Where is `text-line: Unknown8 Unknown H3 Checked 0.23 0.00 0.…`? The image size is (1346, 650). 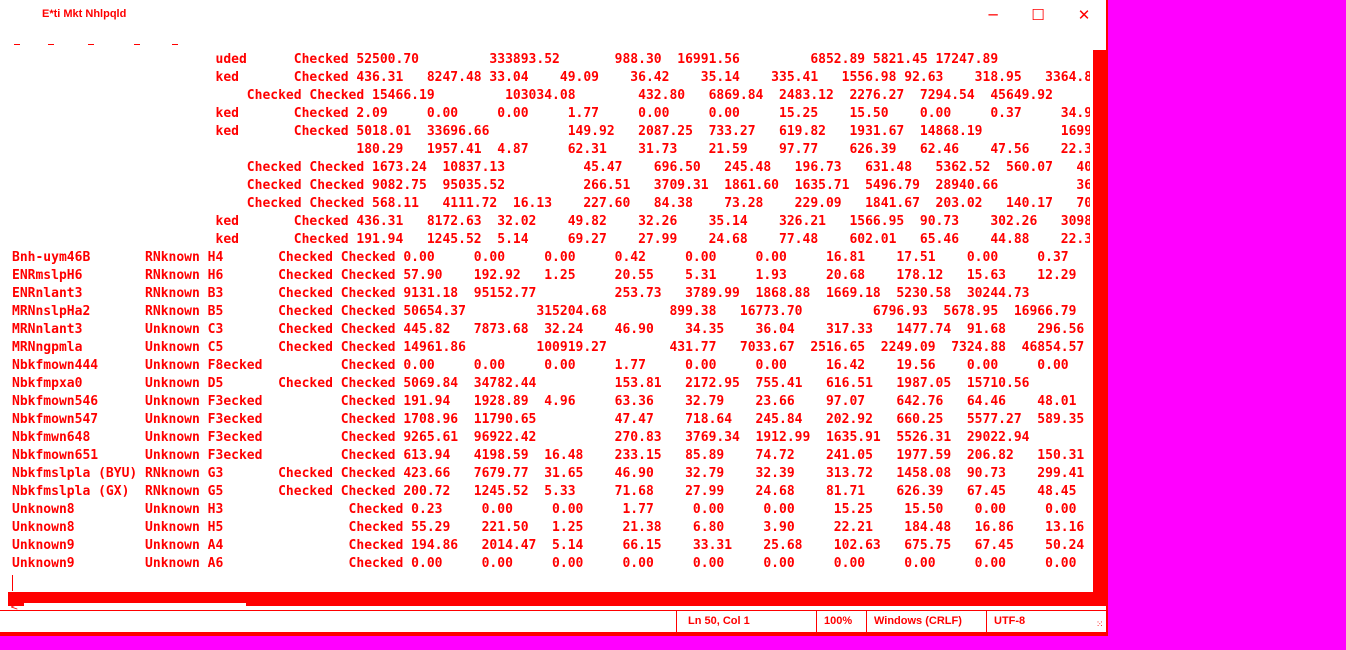 text-line: Unknown8 Unknown H3 Checked 0.23 0.00 0.… is located at coordinates (551, 509).